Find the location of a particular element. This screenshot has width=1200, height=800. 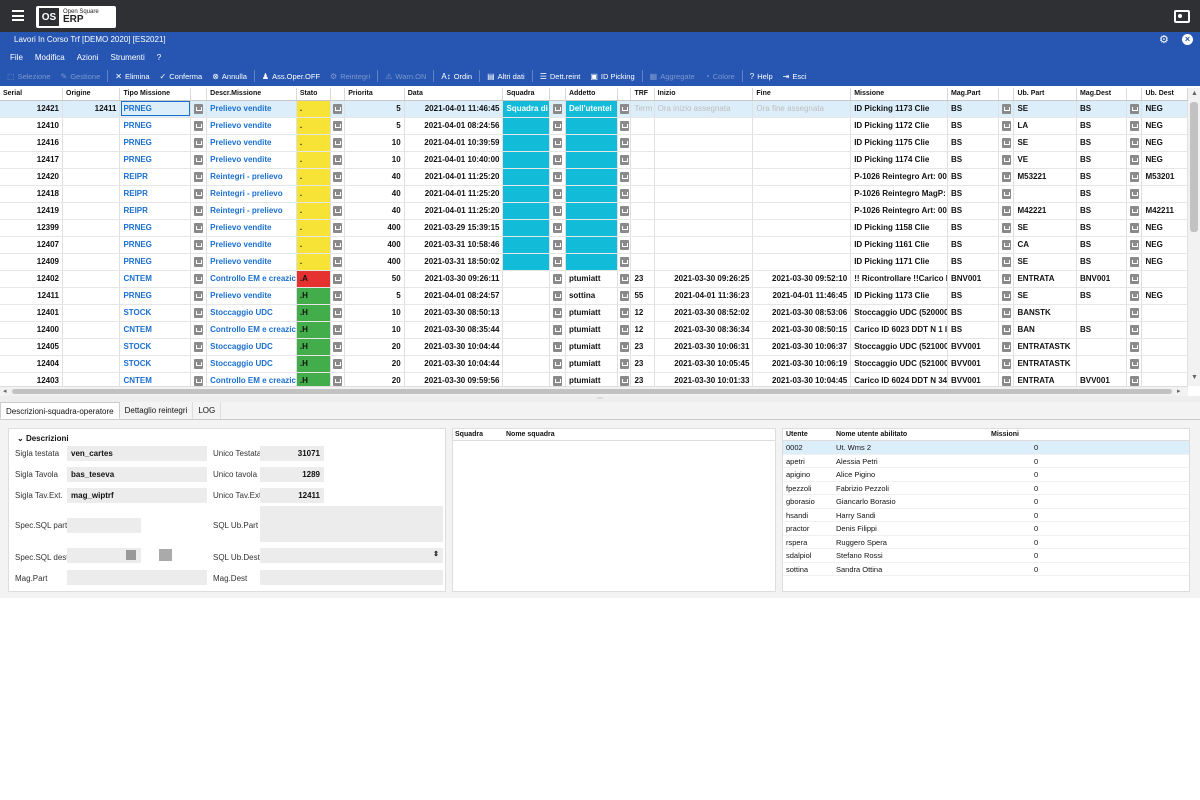

ub-dest-cell: M42211 is located at coordinates (1164, 211).